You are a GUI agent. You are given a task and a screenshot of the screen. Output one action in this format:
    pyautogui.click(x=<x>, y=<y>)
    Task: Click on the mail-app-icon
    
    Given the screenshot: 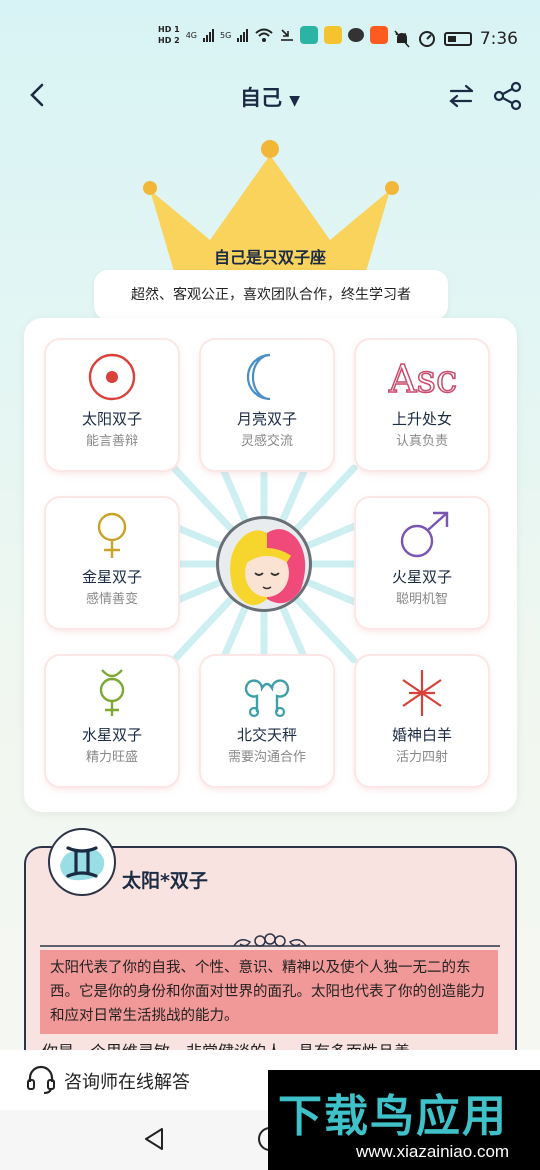 What is the action you would take?
    pyautogui.click(x=333, y=35)
    